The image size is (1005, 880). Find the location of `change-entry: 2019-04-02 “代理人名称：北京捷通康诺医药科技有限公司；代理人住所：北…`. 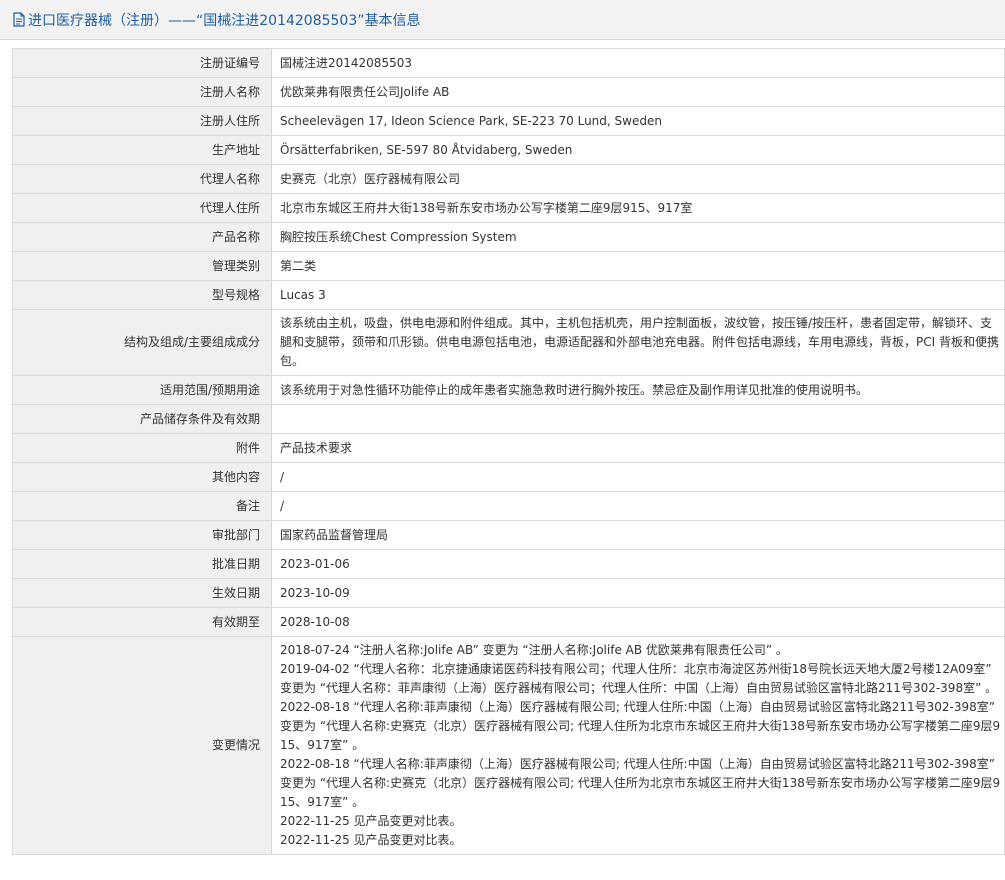

change-entry: 2019-04-02 “代理人名称：北京捷通康诺医药科技有限公司；代理人住所：北… is located at coordinates (639, 678).